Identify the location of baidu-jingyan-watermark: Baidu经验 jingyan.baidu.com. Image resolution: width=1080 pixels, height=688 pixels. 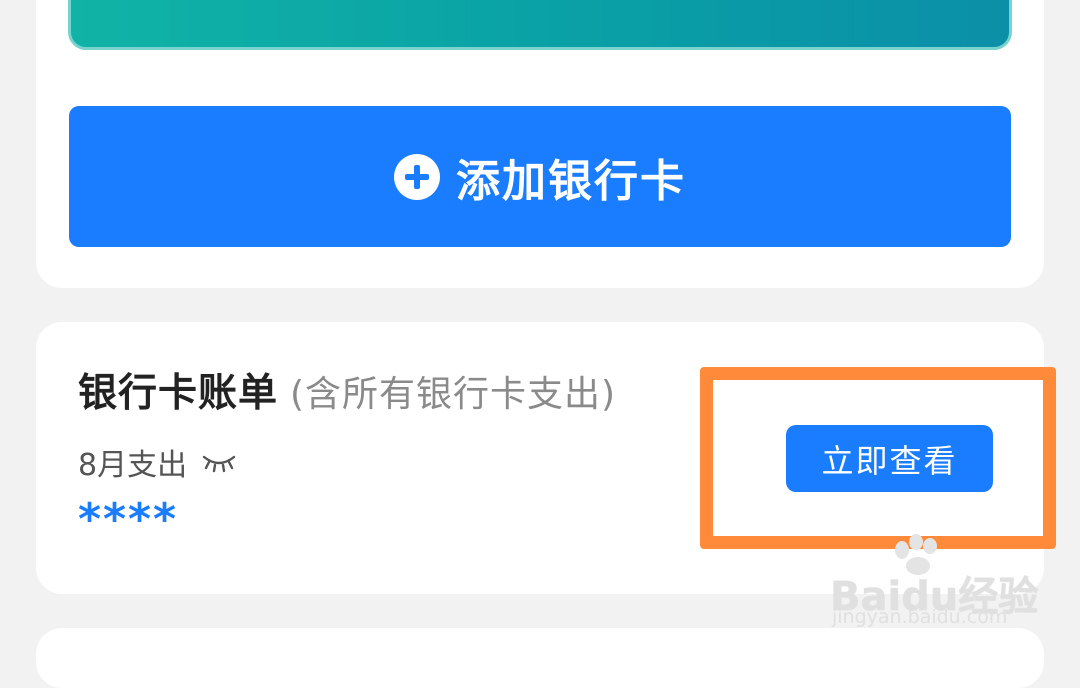
(934, 584).